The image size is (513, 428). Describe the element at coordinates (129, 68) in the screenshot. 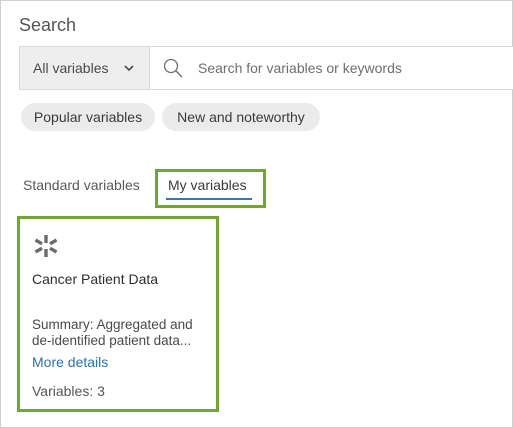

I see `chevron-down-icon` at that location.